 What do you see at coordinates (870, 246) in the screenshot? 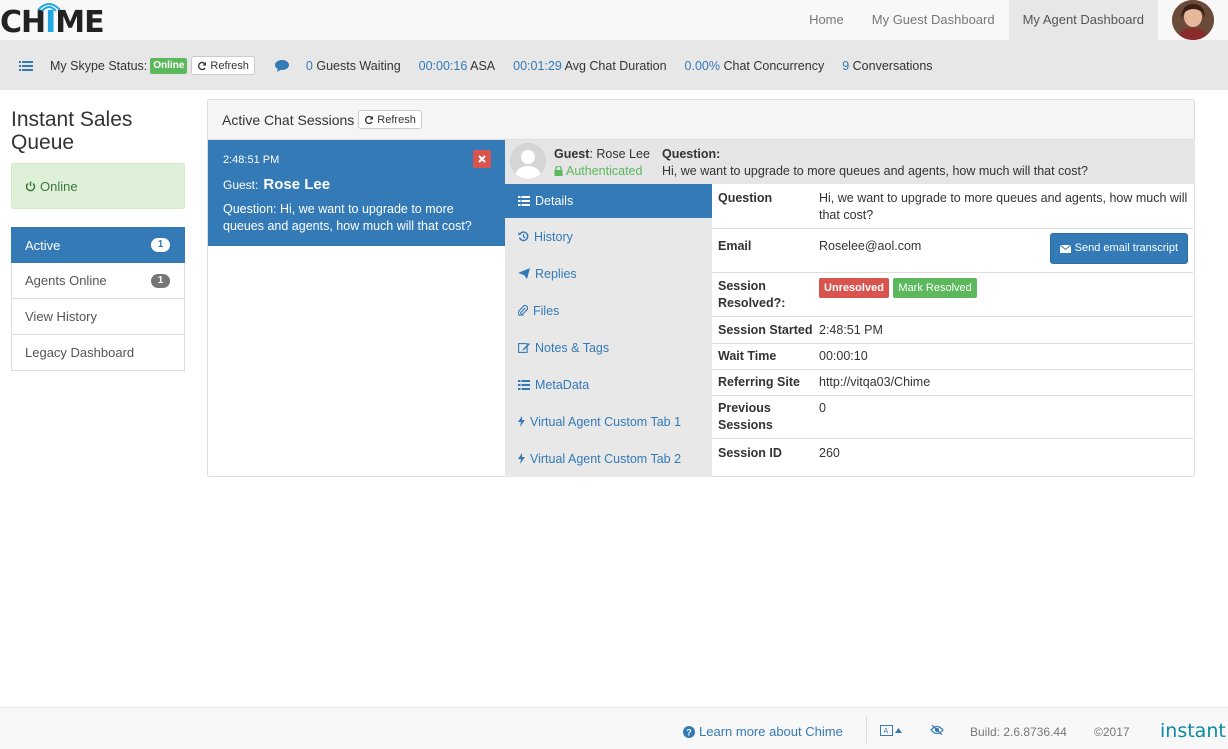
I see `guest-email: Roselee@aol.com` at bounding box center [870, 246].